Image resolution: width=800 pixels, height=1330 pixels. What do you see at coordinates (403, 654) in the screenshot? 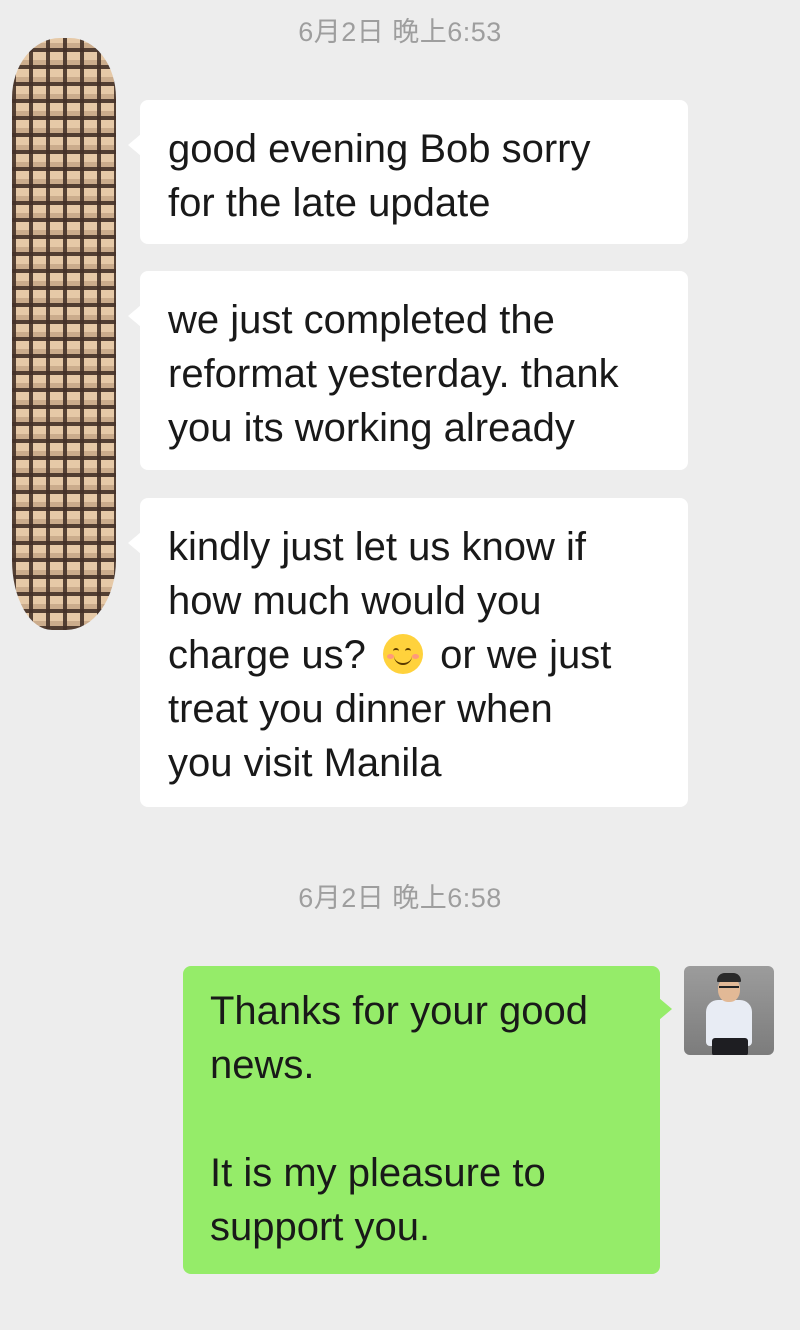
I see `smiling-face-emoji-icon` at bounding box center [403, 654].